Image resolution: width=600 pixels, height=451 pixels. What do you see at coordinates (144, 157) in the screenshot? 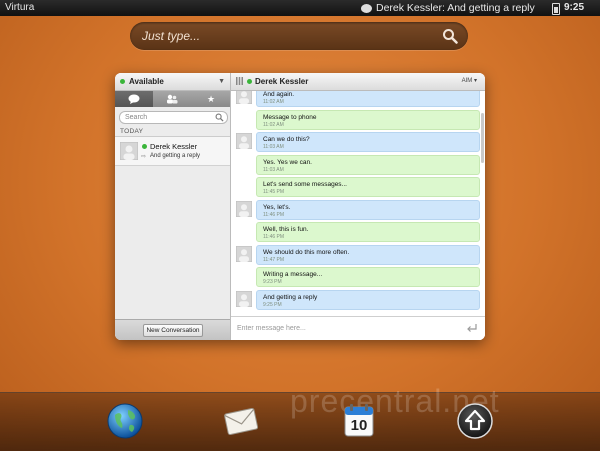
I see `reply-arrow-icon: ⇨` at bounding box center [144, 157].